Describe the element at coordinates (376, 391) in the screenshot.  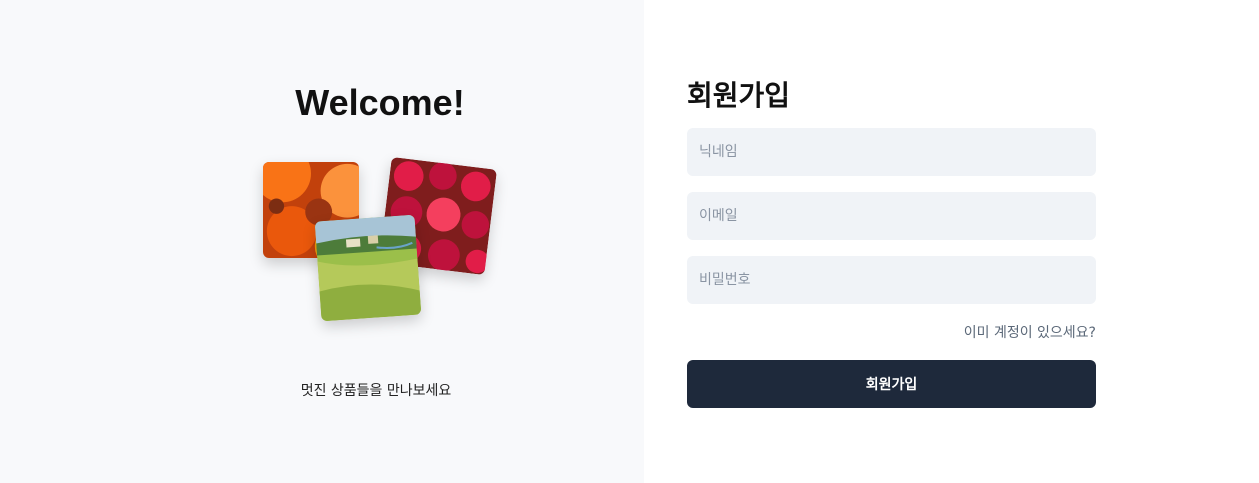
I see `welcome-tagline: 멋진 상품들을 만나보세요` at that location.